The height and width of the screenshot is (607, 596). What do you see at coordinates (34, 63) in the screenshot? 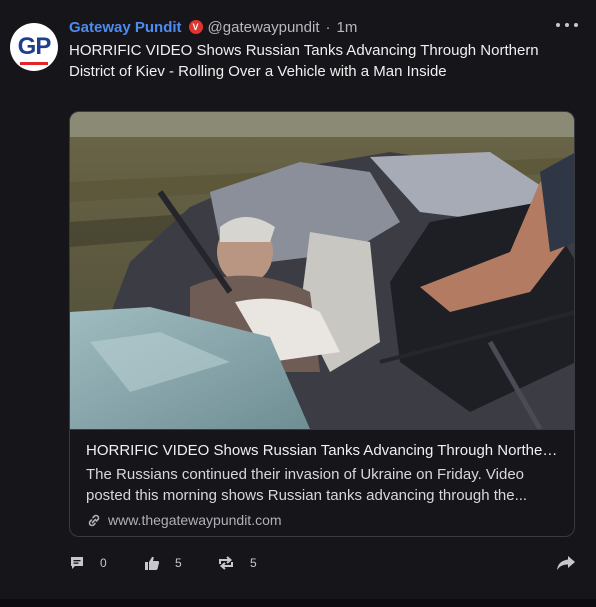
I see `avatar-logo-bar` at bounding box center [34, 63].